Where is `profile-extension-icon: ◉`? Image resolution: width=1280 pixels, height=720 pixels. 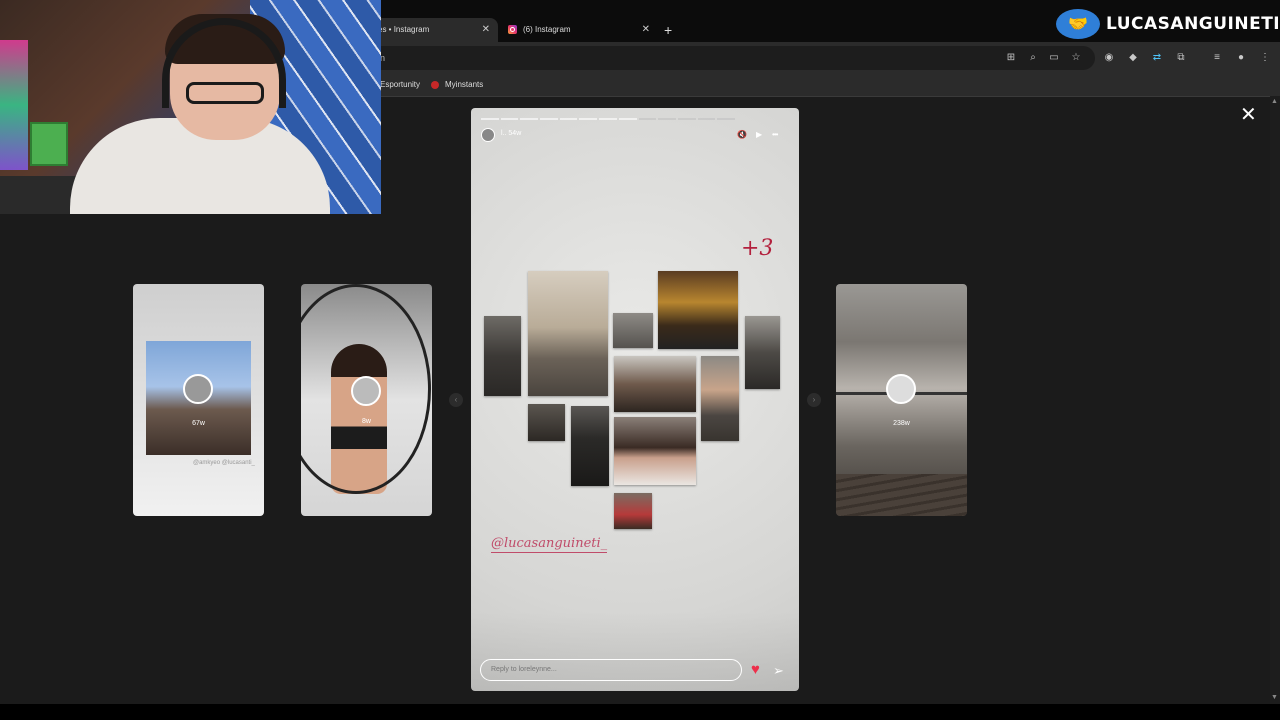
profile-extension-icon: ◉ is located at coordinates (1109, 58).